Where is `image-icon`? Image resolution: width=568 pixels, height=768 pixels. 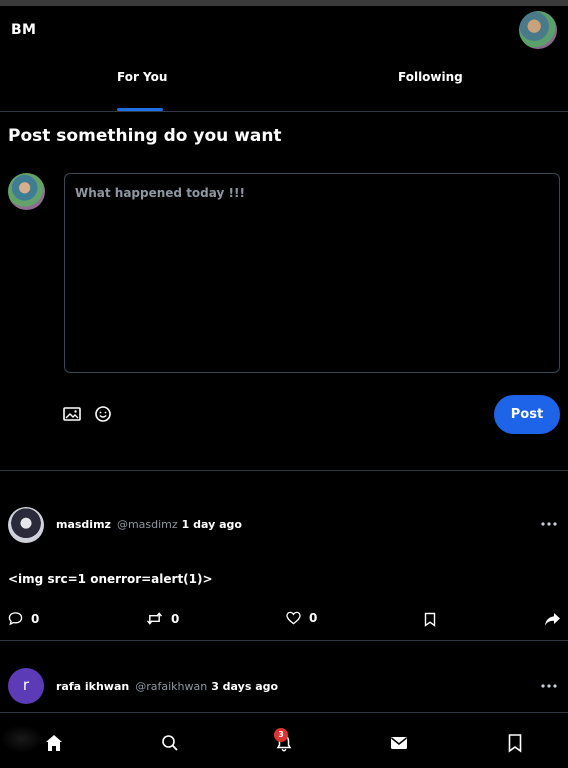
image-icon is located at coordinates (72, 414).